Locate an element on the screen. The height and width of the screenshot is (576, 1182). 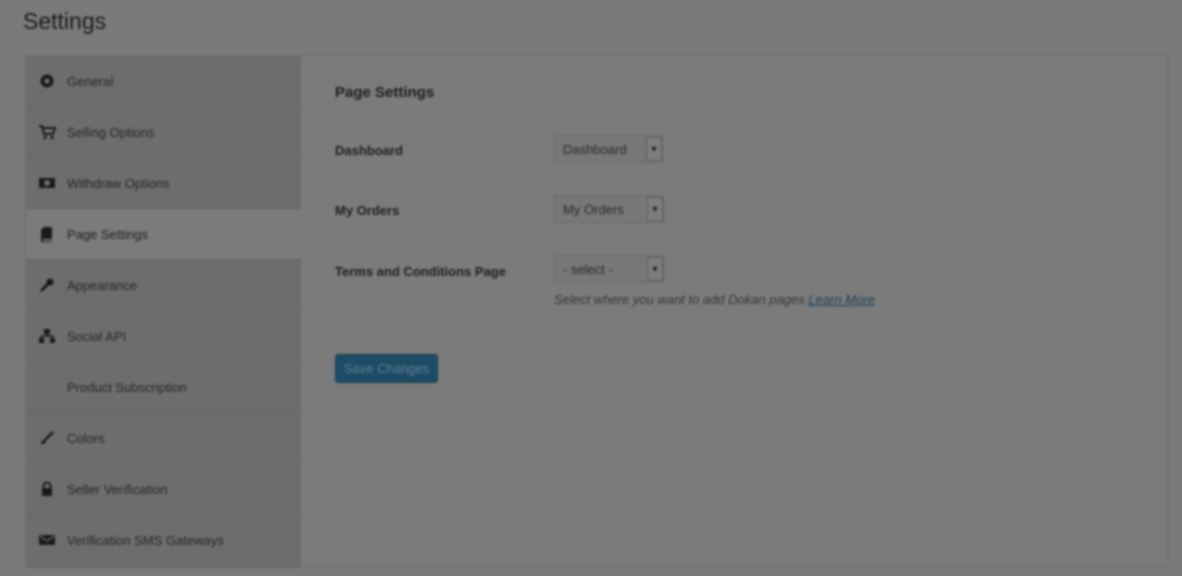
sidebar-item-label: Colors is located at coordinates (86, 438).